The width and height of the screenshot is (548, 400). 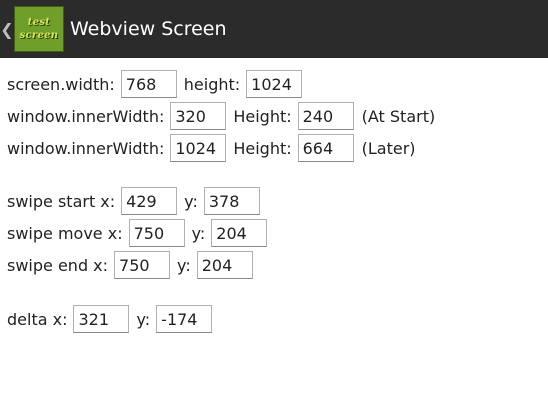 I want to click on screen-height-field: 1024, so click(x=274, y=84).